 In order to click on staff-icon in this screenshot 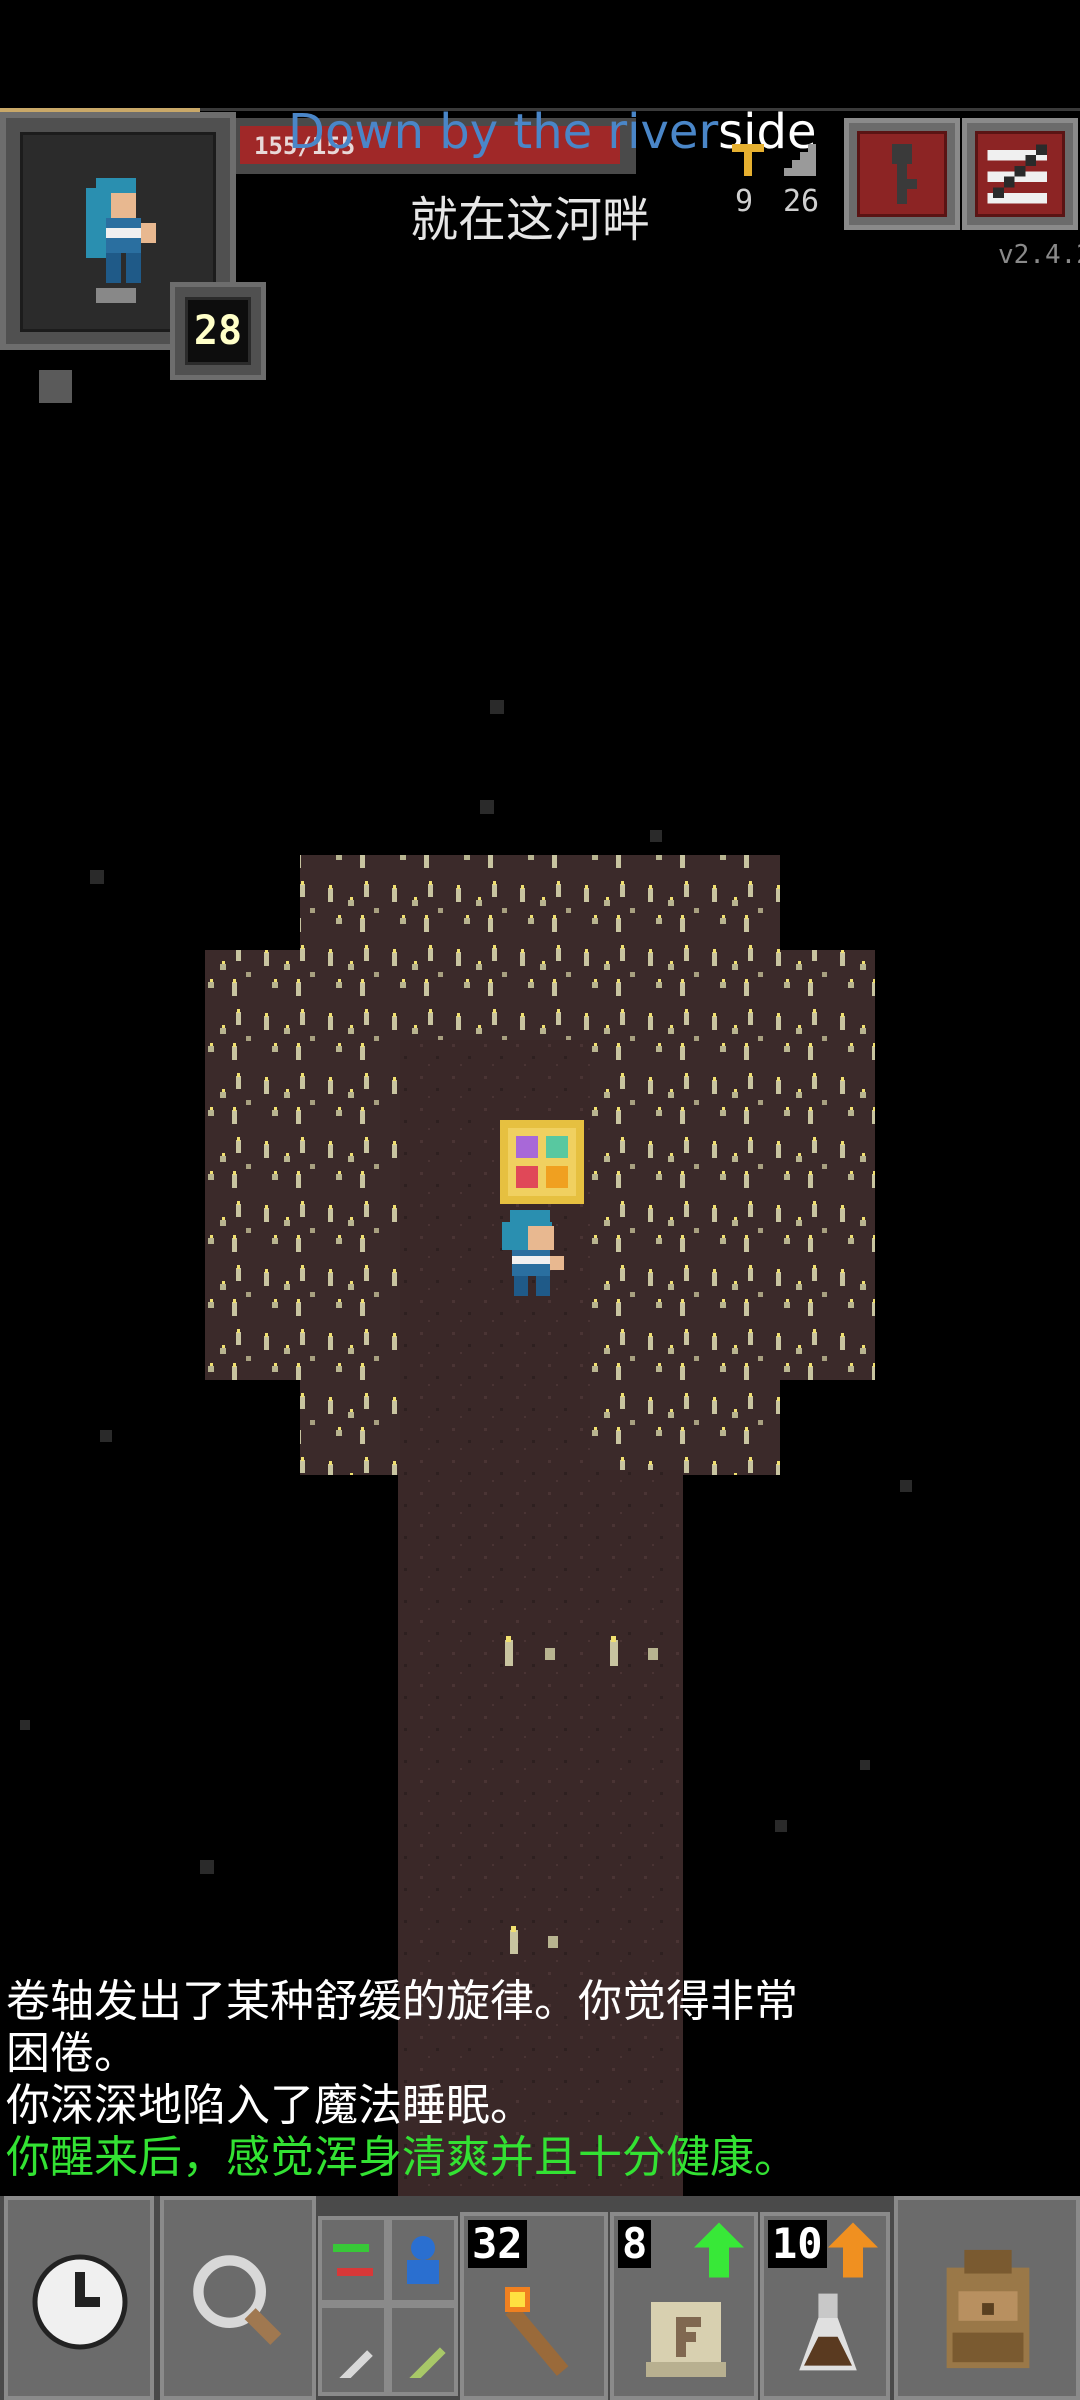, I will do `click(424, 2362)`.